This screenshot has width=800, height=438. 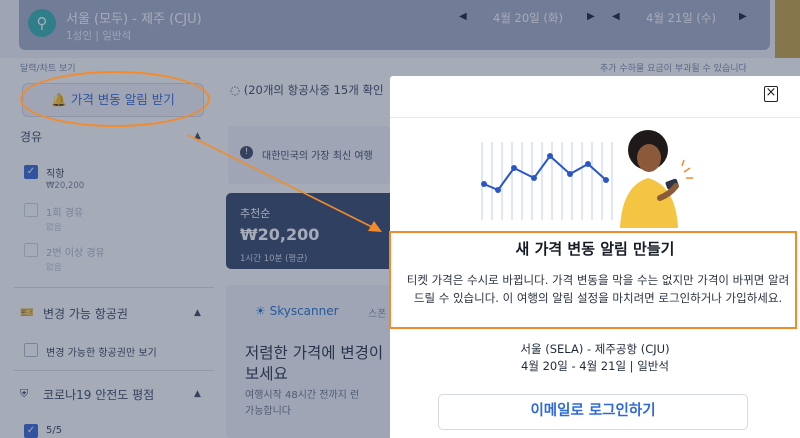 I want to click on modal-title: 새 가격 변동 알림 만들기, so click(x=595, y=249).